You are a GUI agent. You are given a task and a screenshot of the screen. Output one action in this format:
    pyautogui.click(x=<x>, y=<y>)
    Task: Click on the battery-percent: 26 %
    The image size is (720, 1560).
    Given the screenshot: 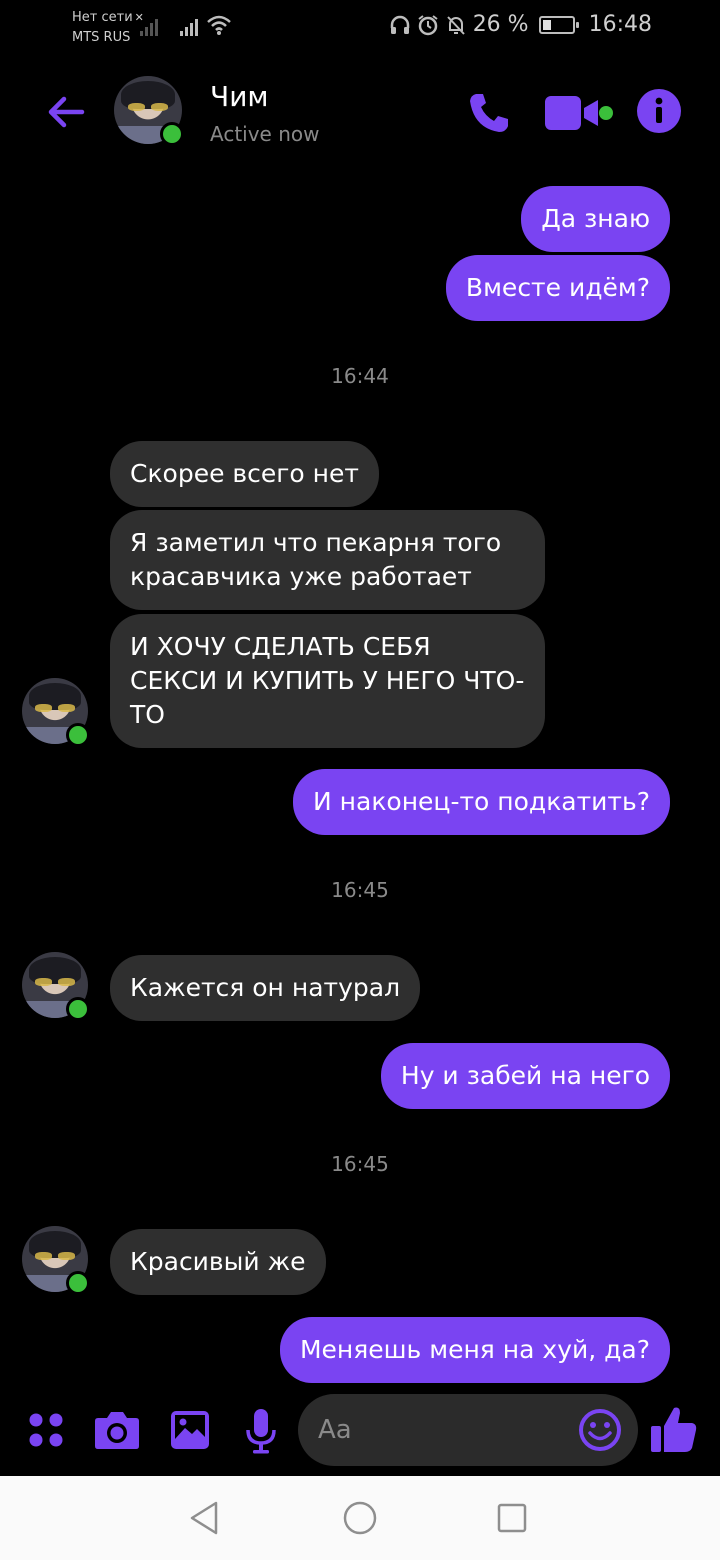 What is the action you would take?
    pyautogui.click(x=500, y=24)
    